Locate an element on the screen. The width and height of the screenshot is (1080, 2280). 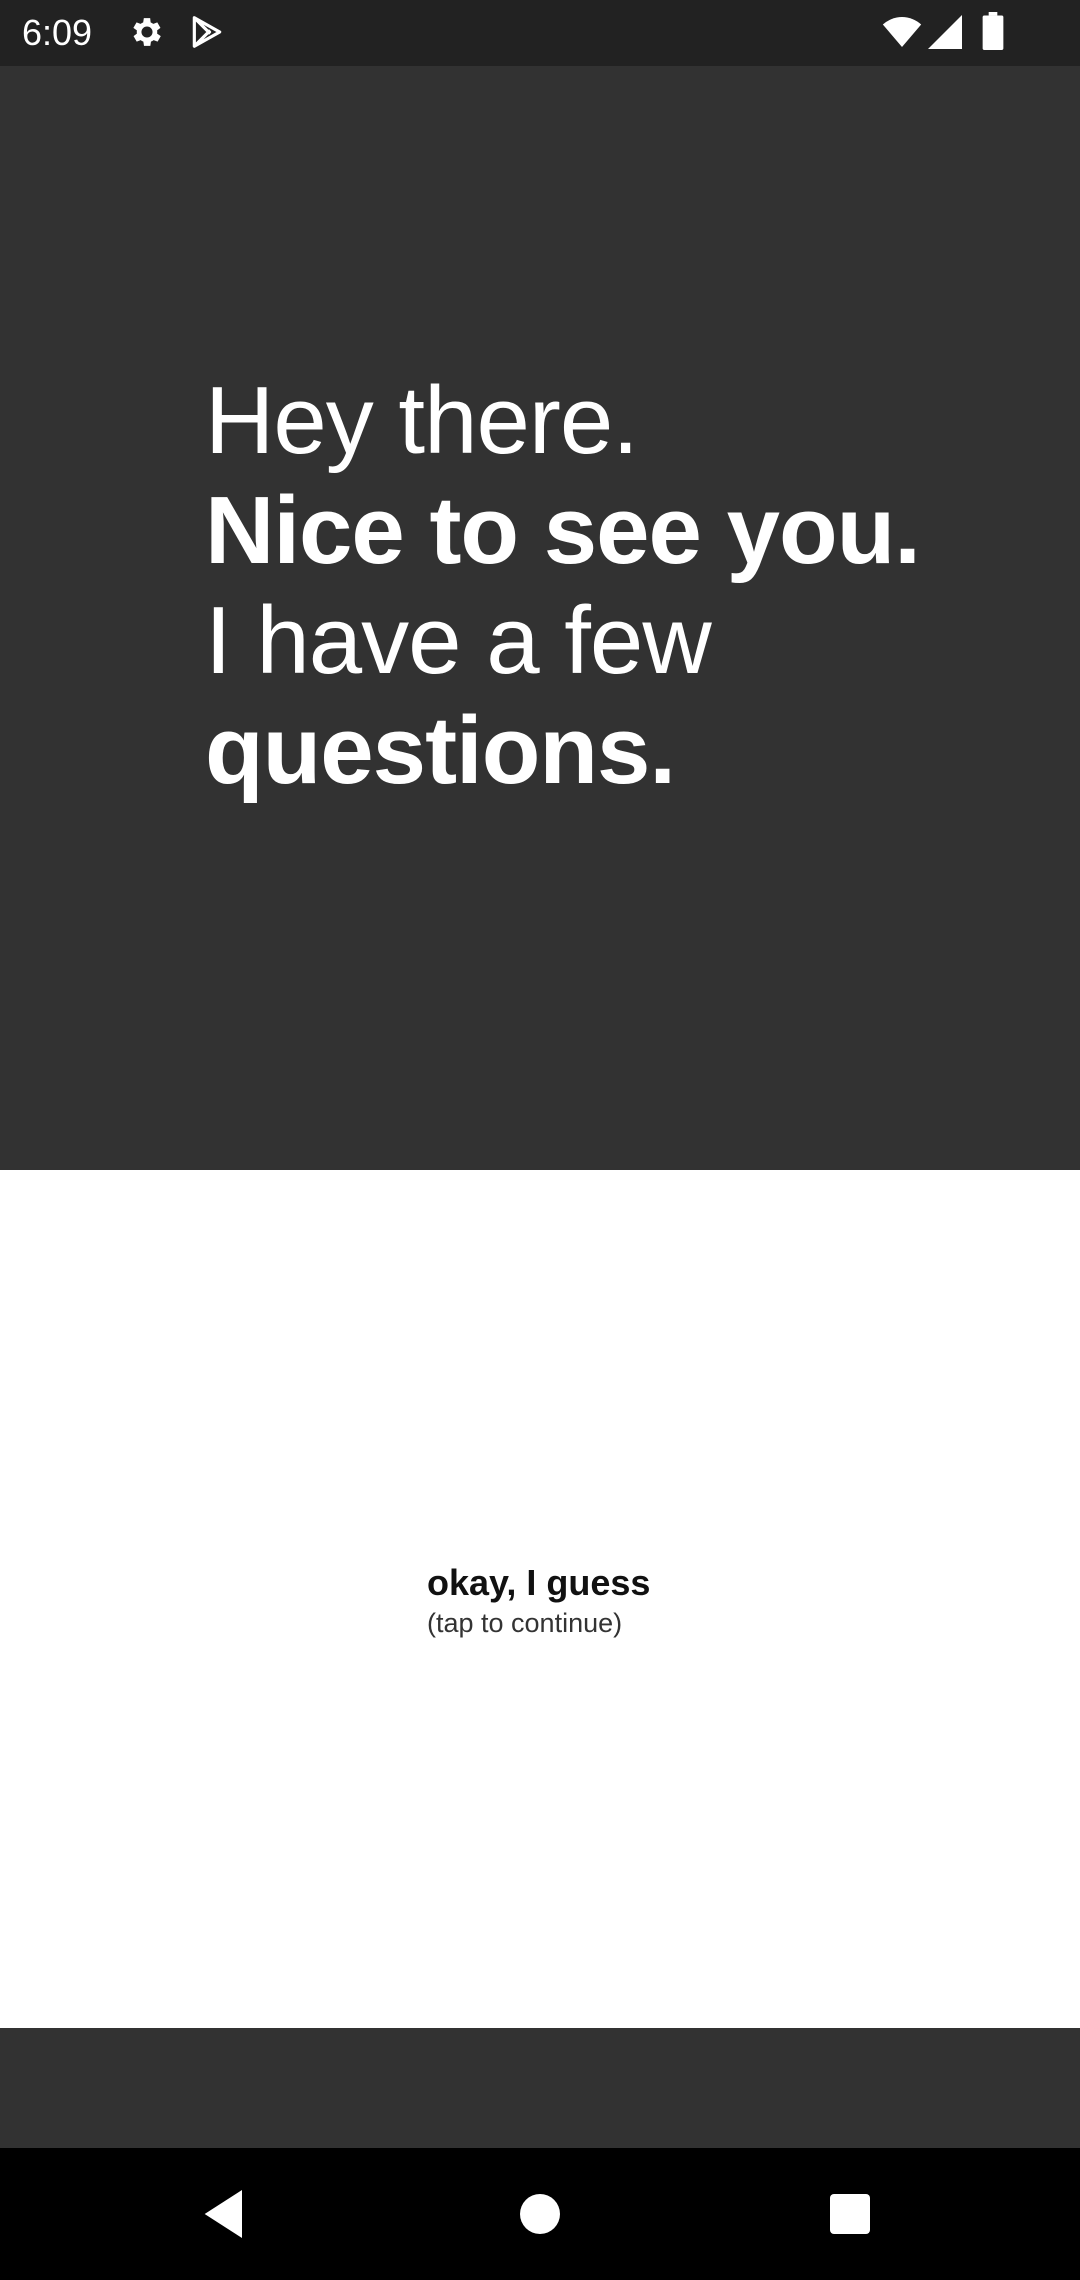
navigation-bar is located at coordinates (540, 2214).